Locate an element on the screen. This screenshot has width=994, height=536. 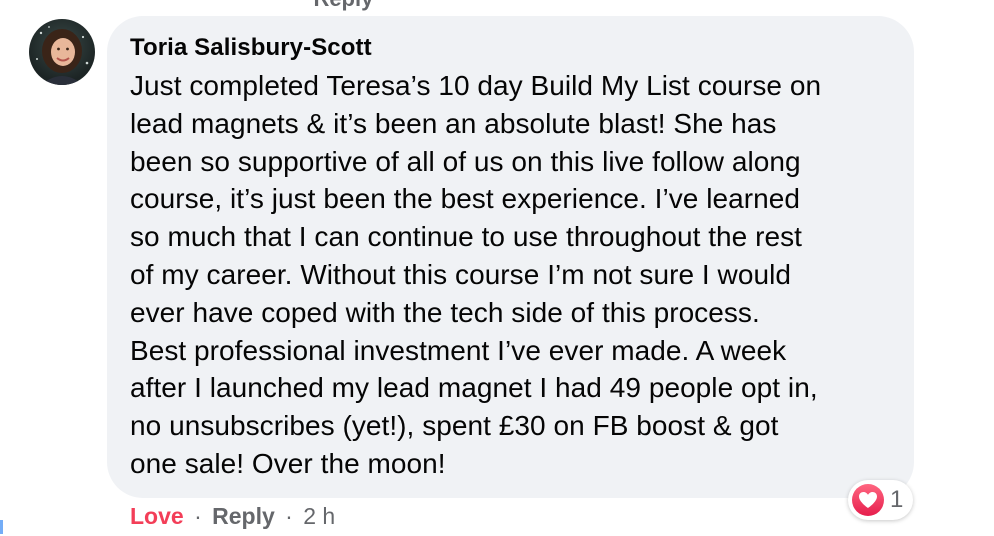
reaction-count: 1 is located at coordinates (897, 499).